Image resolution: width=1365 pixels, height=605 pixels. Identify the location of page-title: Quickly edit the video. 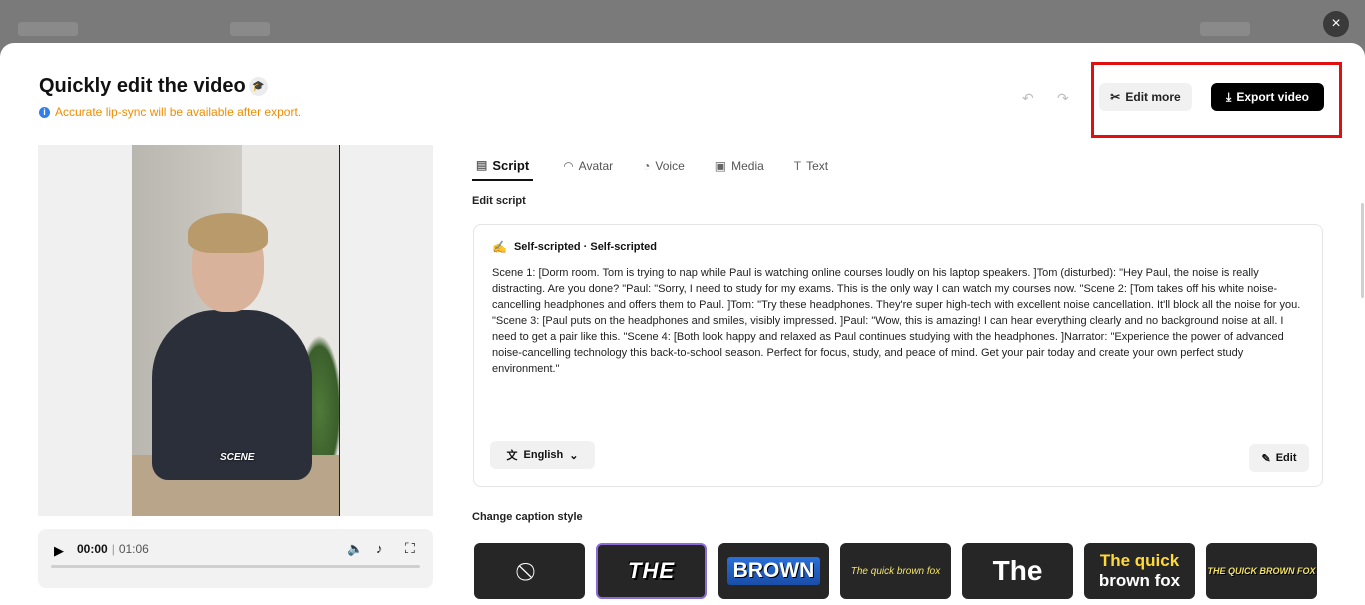
(142, 86).